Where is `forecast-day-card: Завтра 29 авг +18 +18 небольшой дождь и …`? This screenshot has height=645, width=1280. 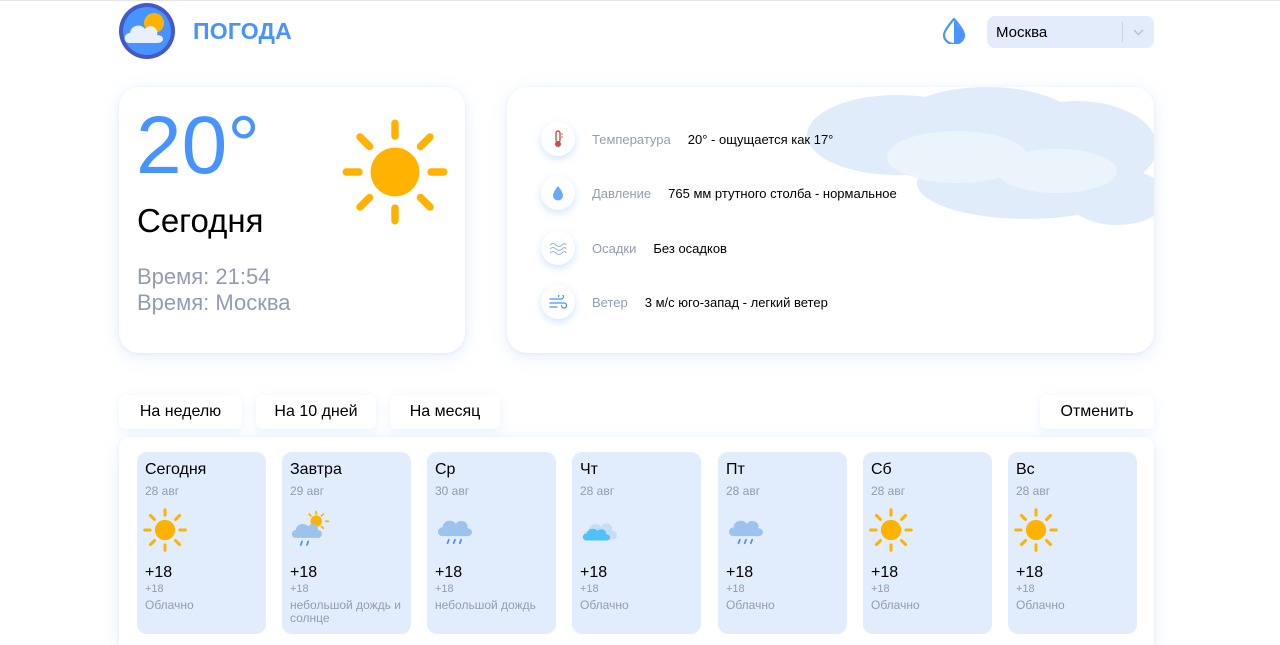
forecast-day-card: Завтра 29 авг +18 +18 небольшой дождь и … is located at coordinates (346, 543).